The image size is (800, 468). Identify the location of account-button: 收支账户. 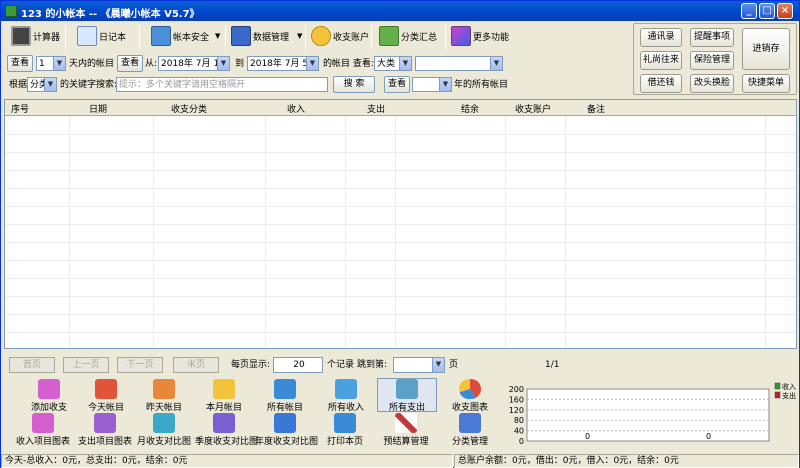
(340, 36).